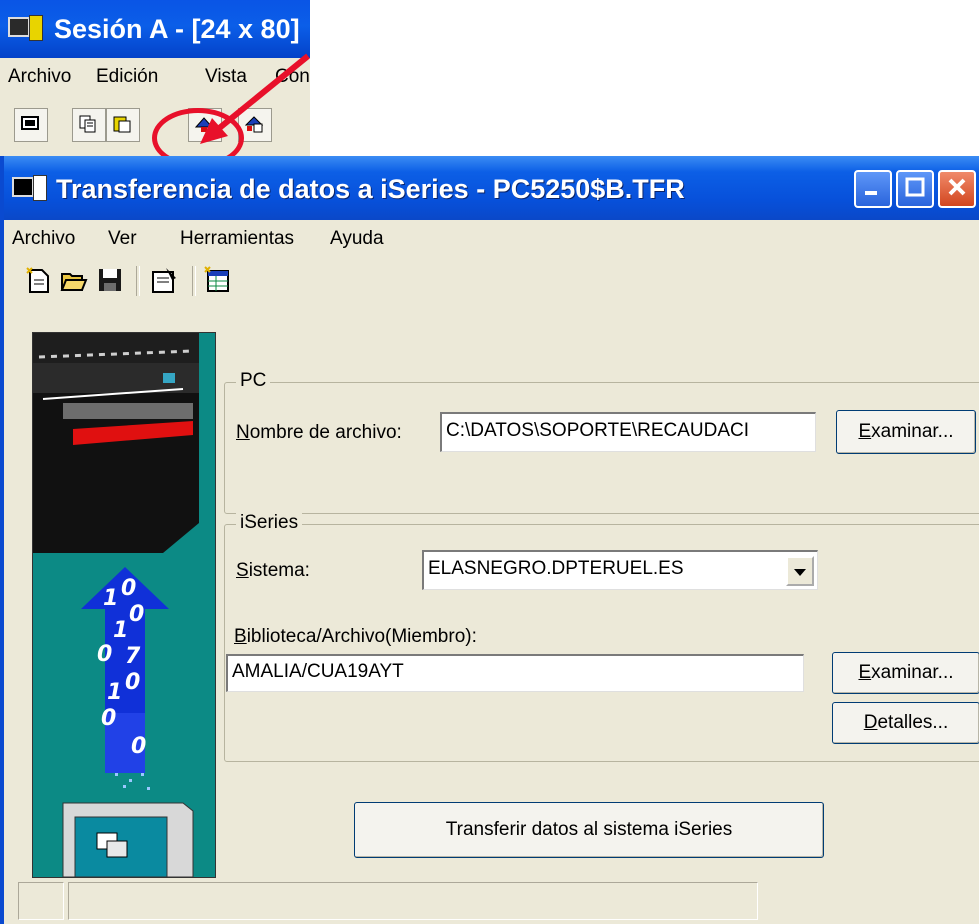 This screenshot has height=924, width=979. Describe the element at coordinates (43, 239) in the screenshot. I see `menu-archivo: Archivo` at that location.